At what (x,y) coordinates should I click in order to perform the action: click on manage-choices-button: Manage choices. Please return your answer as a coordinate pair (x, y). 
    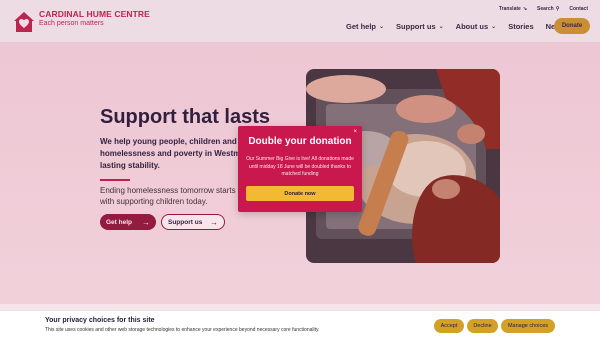
    Looking at the image, I should click on (528, 326).